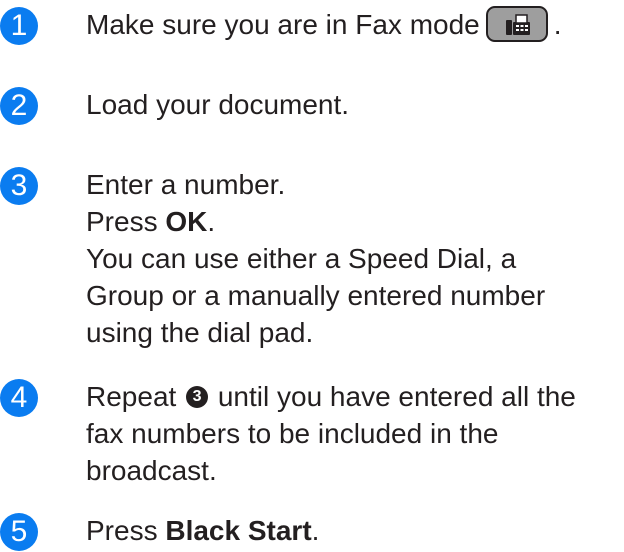 The width and height of the screenshot is (624, 552). I want to click on step-4-line-3: broadcast., so click(151, 470).